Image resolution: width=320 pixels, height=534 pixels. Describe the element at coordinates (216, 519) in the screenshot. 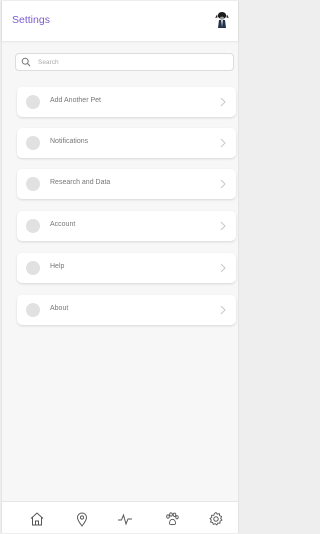

I see `gear-icon` at that location.